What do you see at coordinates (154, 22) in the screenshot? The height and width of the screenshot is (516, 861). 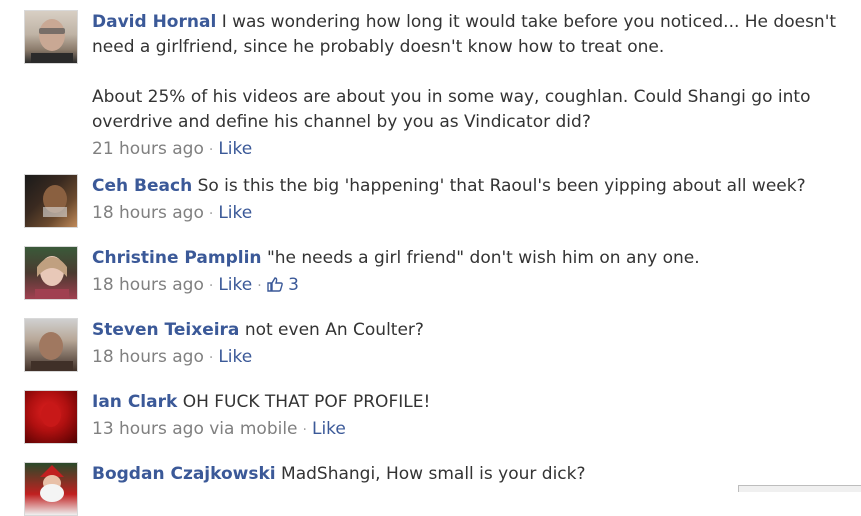 I see `author-link: David Hornal` at bounding box center [154, 22].